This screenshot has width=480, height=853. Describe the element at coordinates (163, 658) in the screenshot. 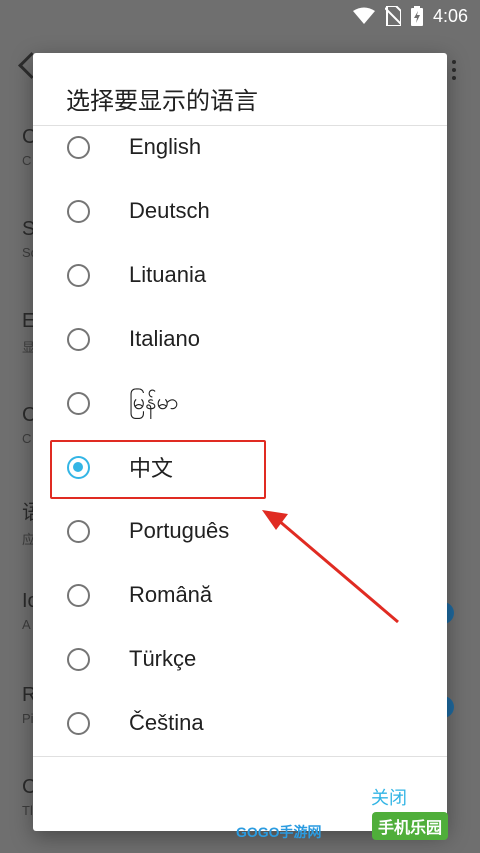

I see `language-label: Türkçe` at that location.